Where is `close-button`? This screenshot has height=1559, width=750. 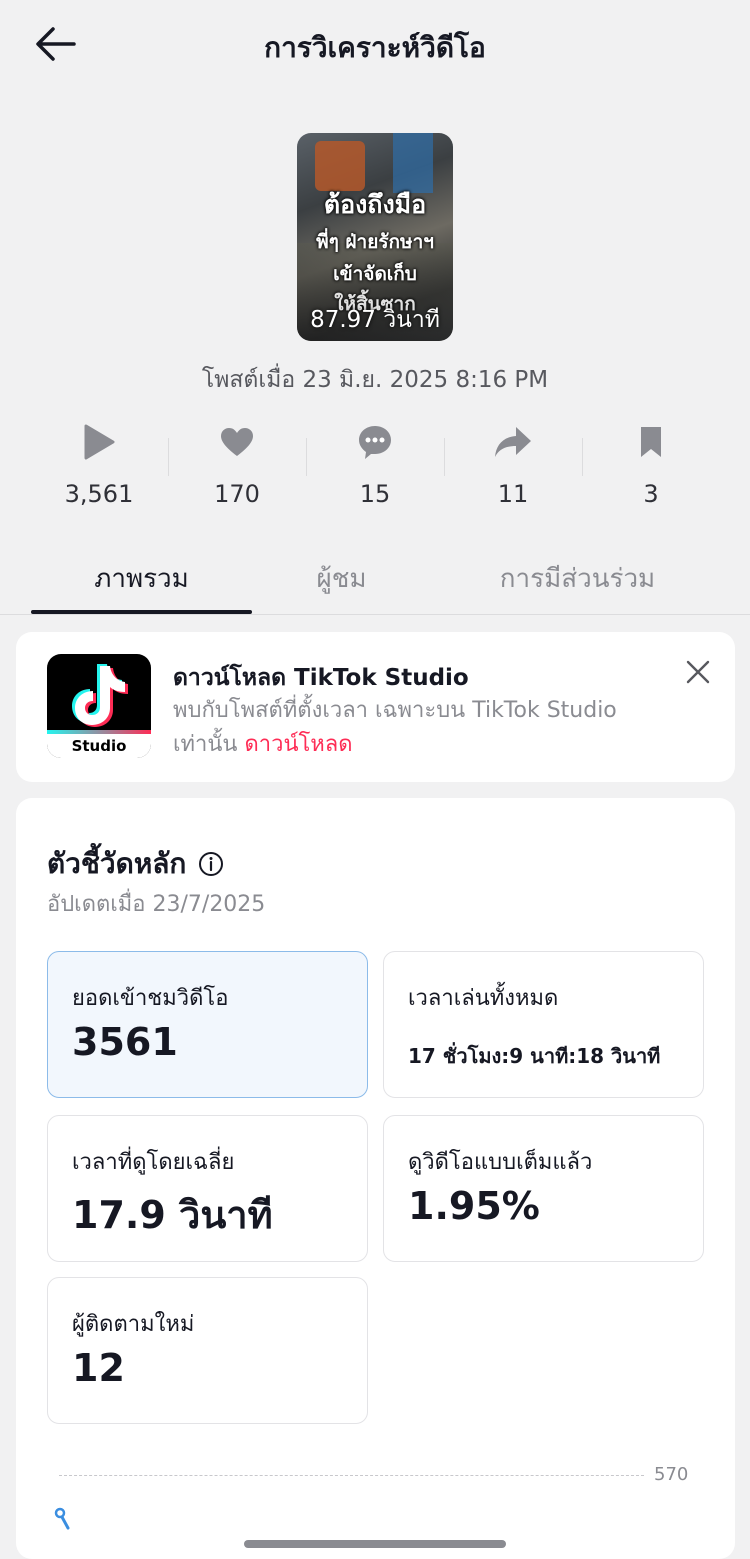
close-button is located at coordinates (698, 672).